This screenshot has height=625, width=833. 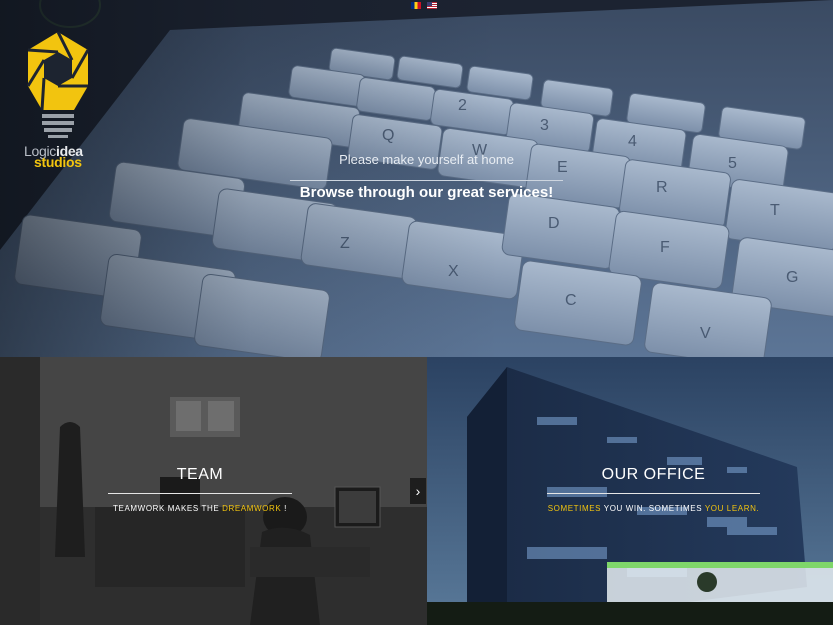 What do you see at coordinates (432, 5) in the screenshot?
I see `us-flag-icon` at bounding box center [432, 5].